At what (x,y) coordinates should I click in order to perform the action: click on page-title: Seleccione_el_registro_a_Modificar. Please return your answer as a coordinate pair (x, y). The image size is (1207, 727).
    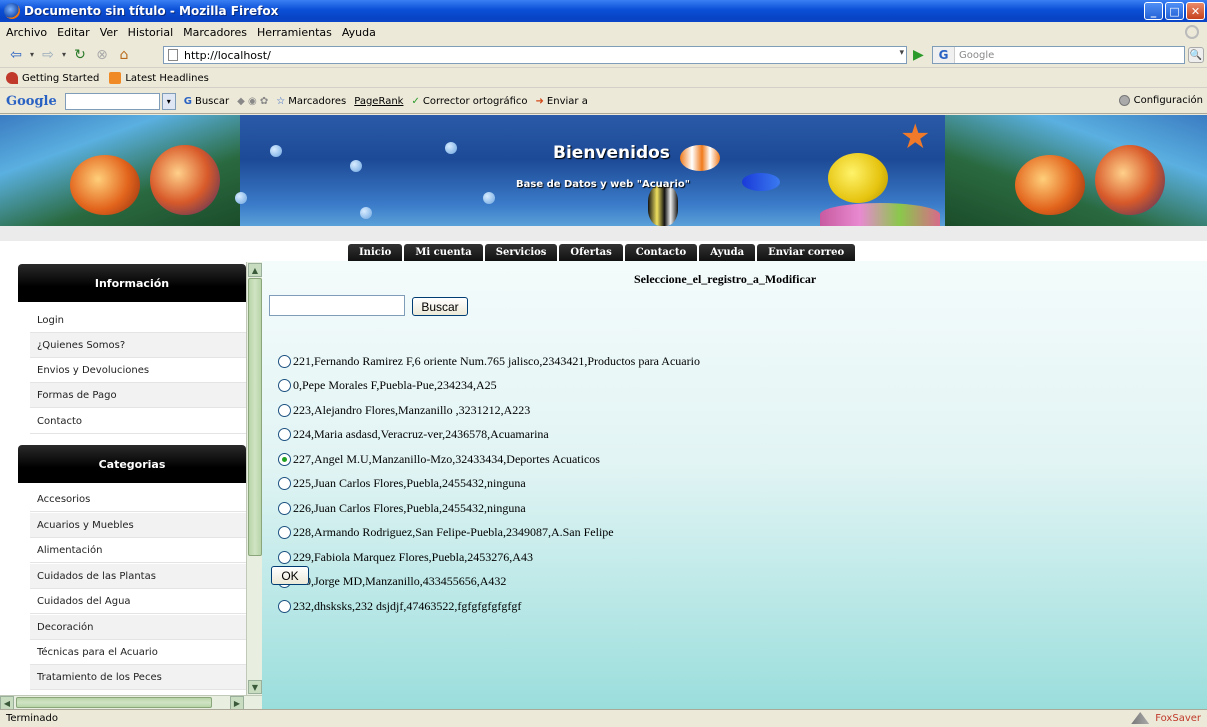
    Looking at the image, I should click on (725, 279).